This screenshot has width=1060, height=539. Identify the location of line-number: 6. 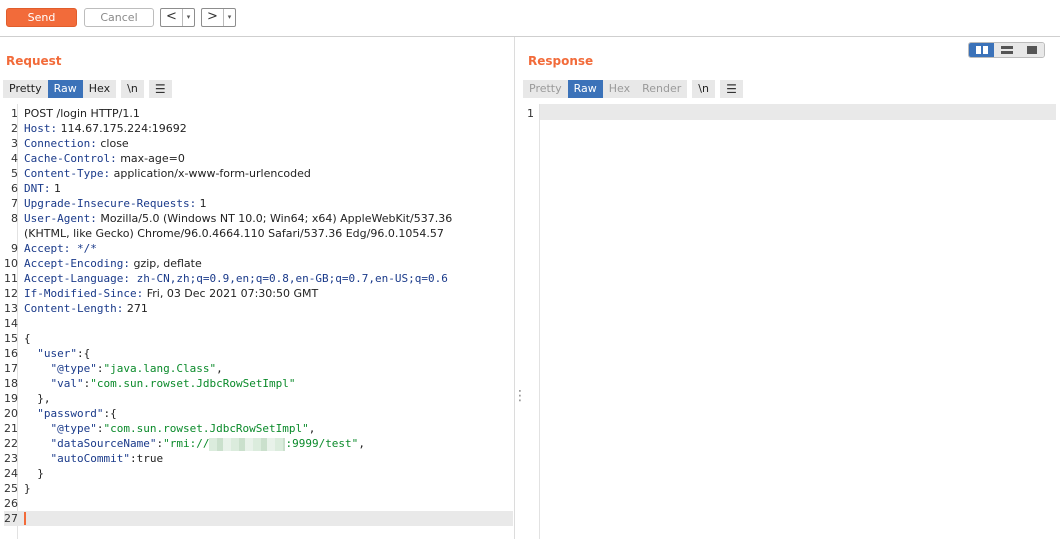
(14, 188).